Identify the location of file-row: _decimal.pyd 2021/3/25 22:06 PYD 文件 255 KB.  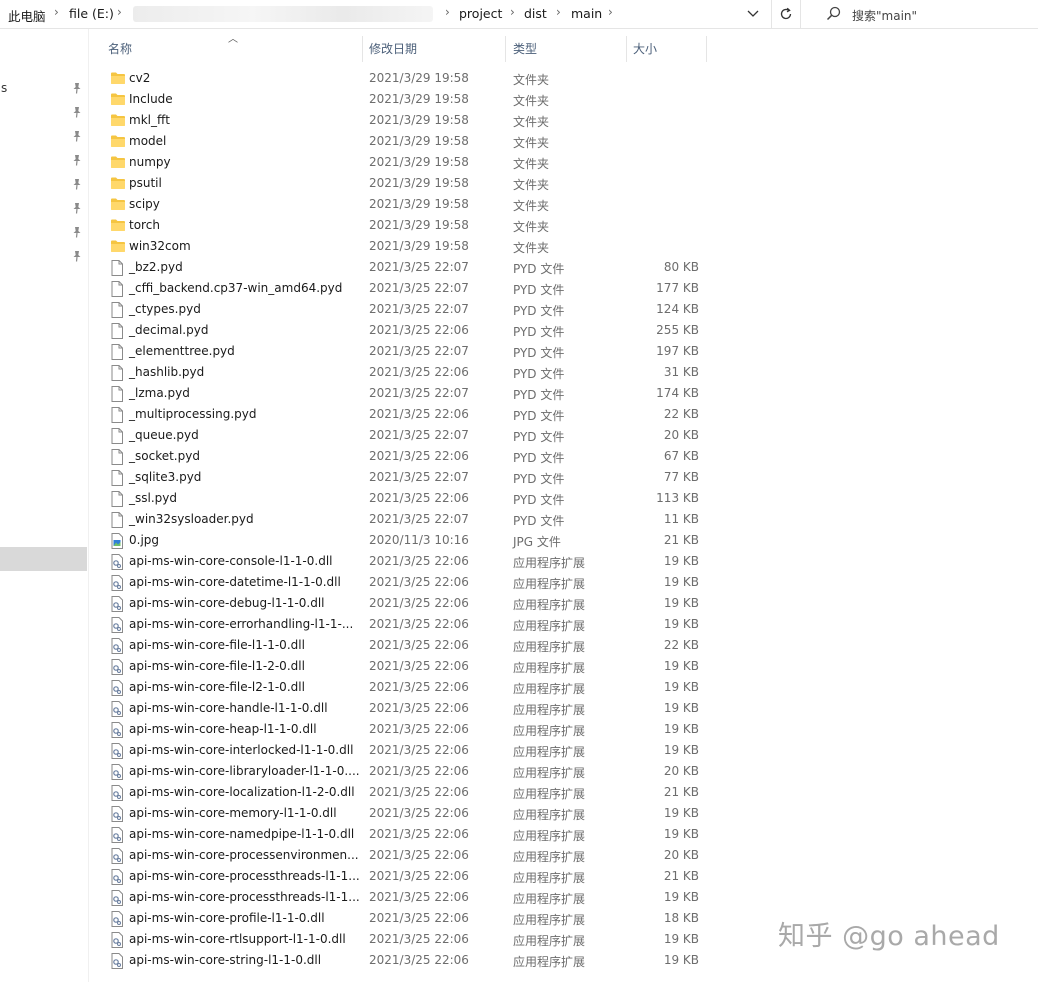
(404, 330).